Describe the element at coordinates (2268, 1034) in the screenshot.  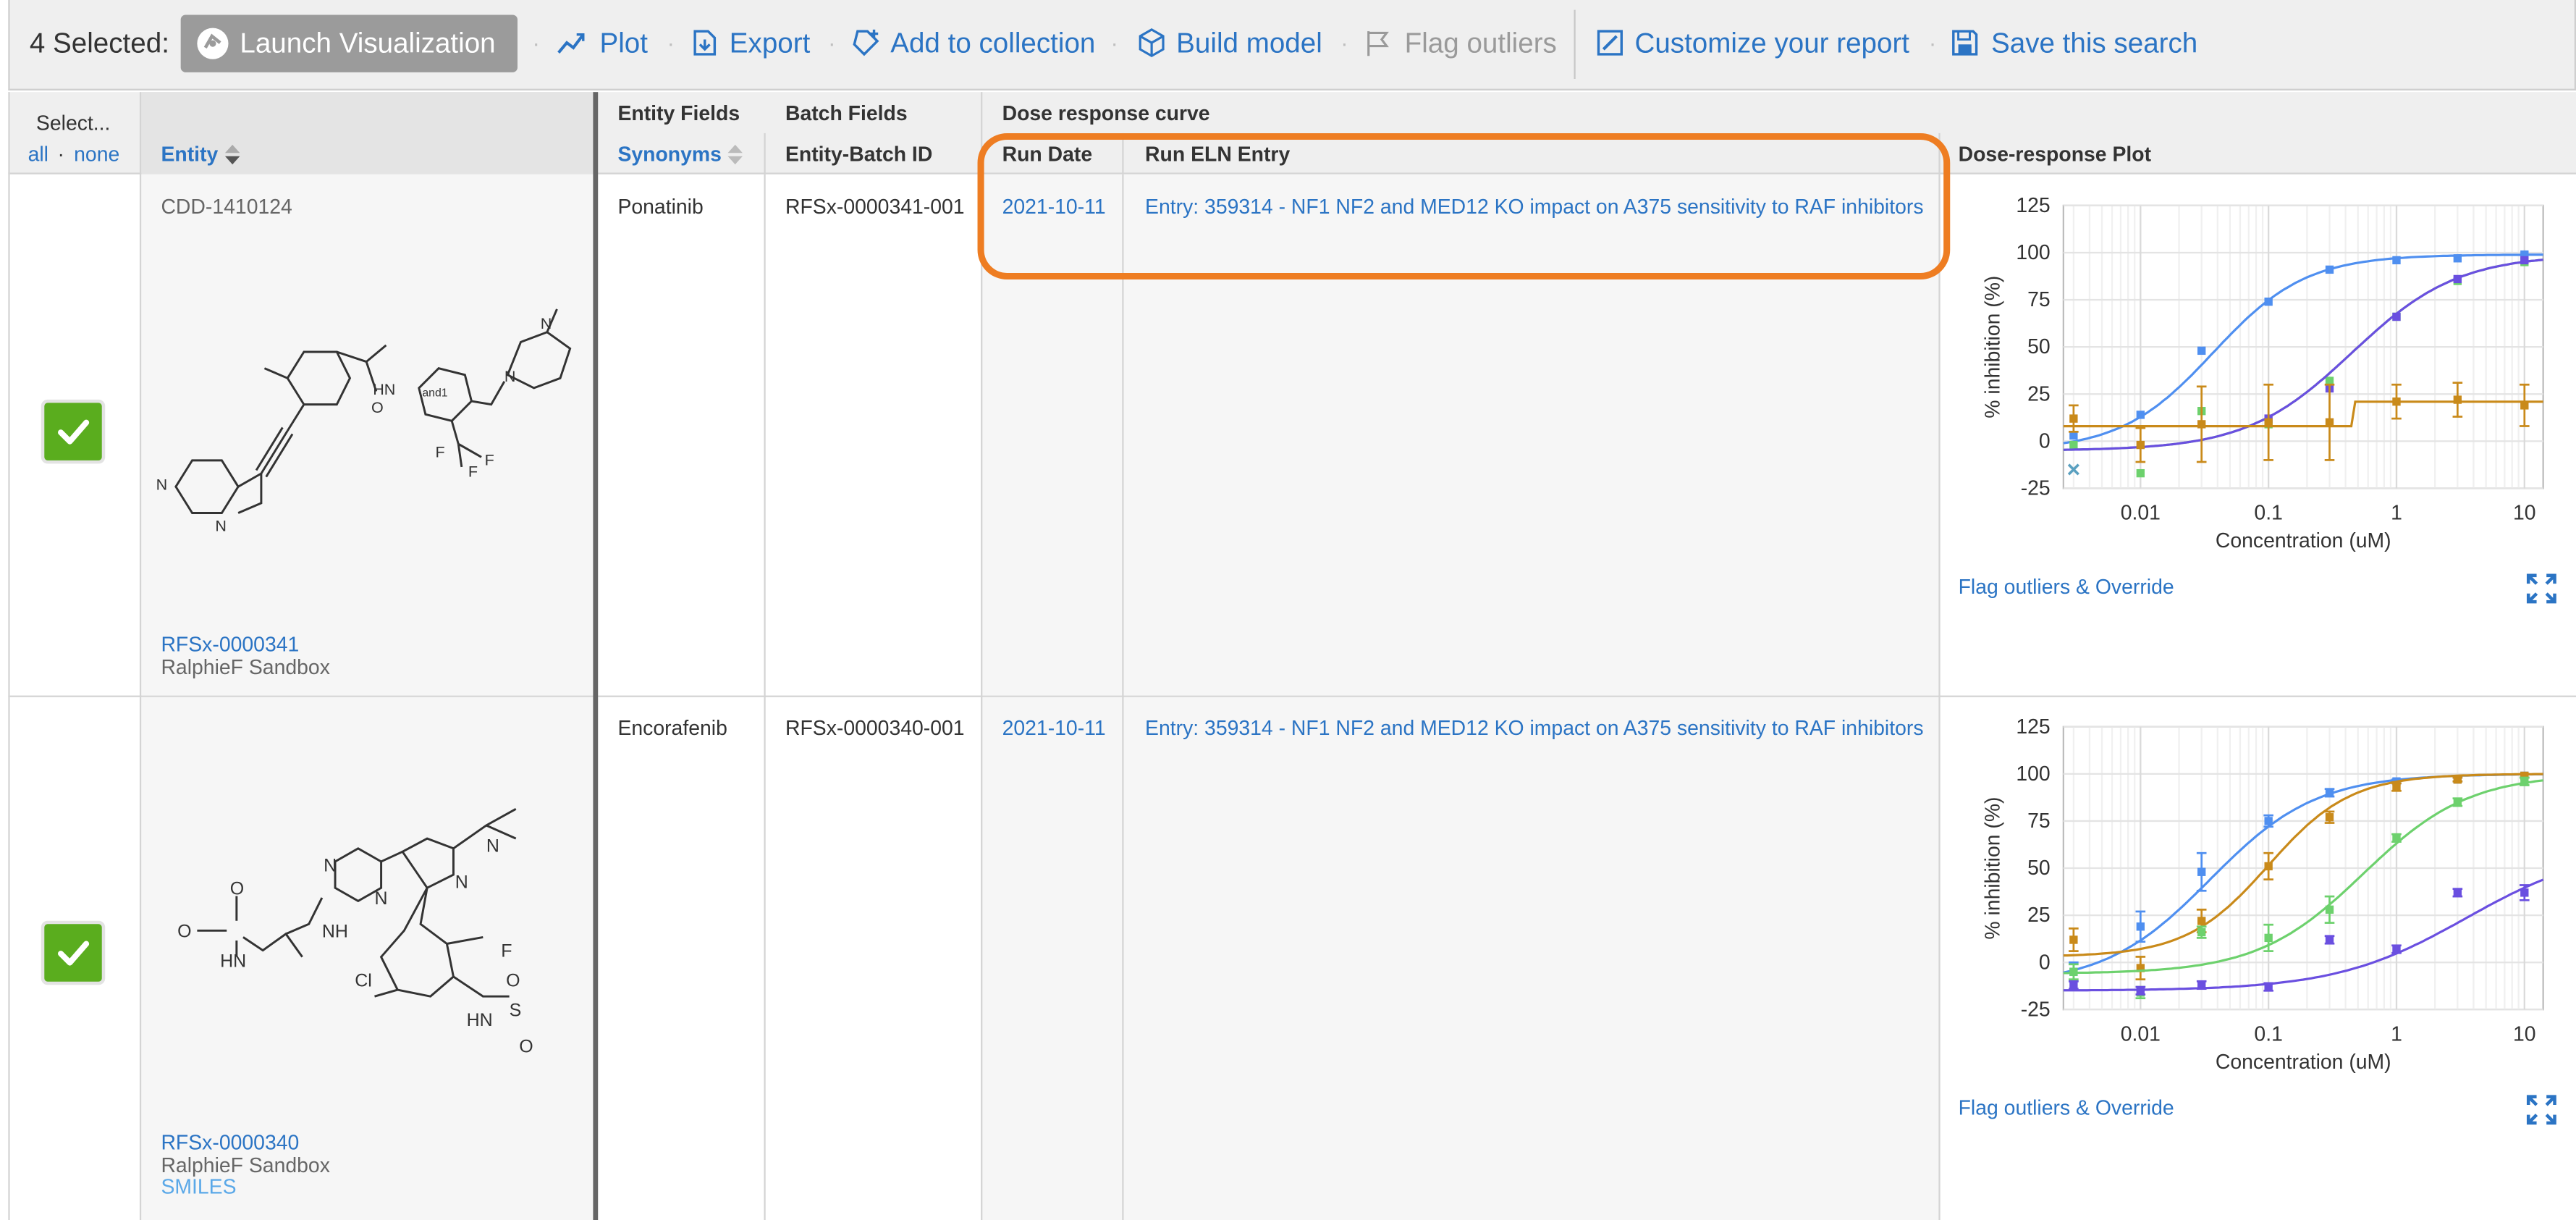
I see `x-tick-label: 0.1` at that location.